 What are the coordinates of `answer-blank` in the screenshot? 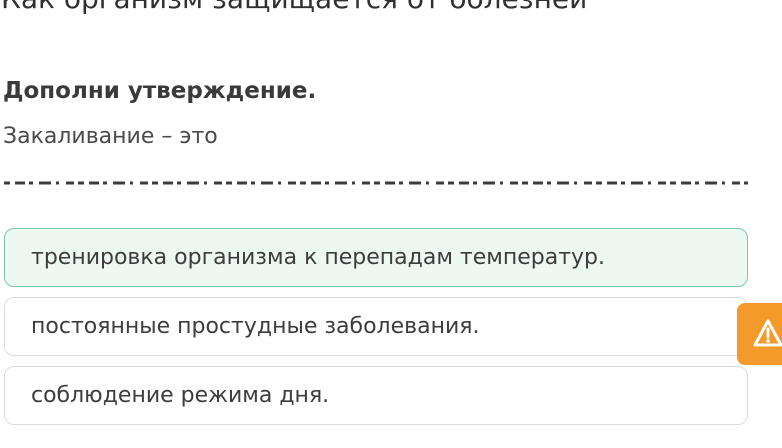 It's located at (376, 183).